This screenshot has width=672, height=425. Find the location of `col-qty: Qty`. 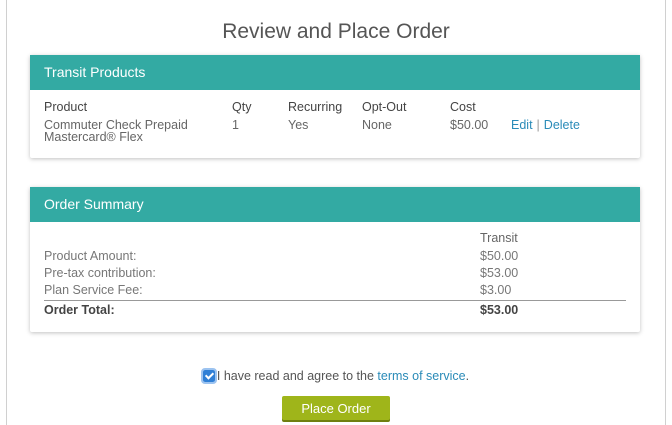

col-qty: Qty is located at coordinates (242, 107).